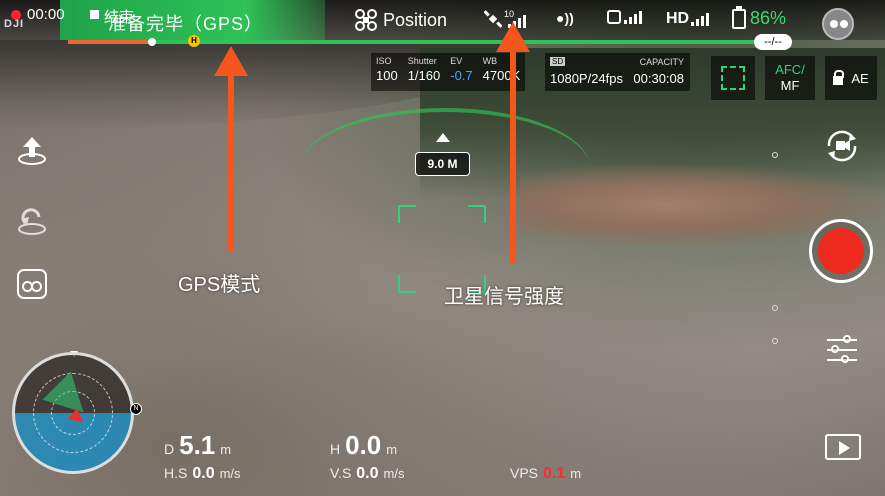  What do you see at coordinates (587, 78) in the screenshot?
I see `resolution-value: 1080P/24fps` at bounding box center [587, 78].